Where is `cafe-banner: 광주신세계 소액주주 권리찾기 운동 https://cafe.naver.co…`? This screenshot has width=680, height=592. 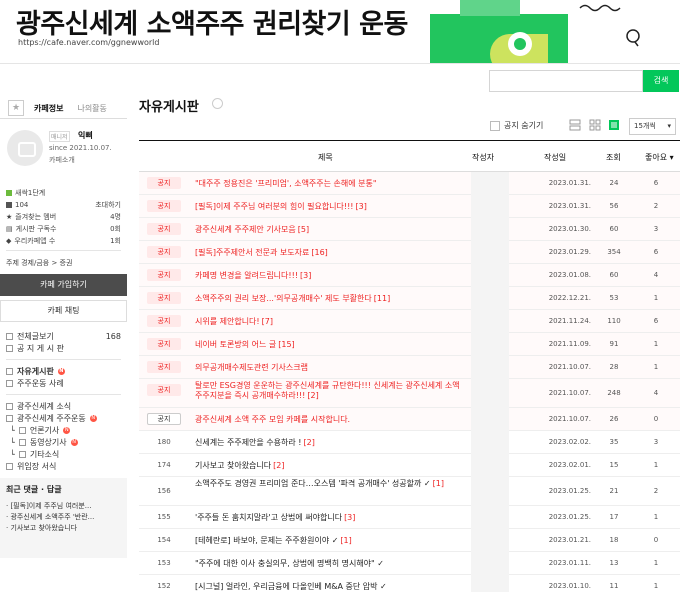 cafe-banner: 광주신세계 소액주주 권리찾기 운동 https://cafe.naver.co… is located at coordinates (340, 32).